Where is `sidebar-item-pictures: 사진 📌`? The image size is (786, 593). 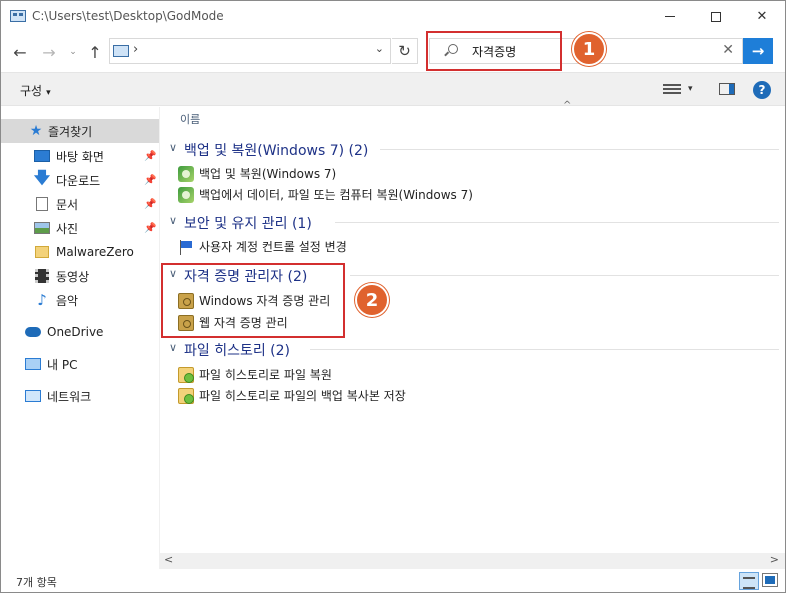 sidebar-item-pictures: 사진 📌 is located at coordinates (80, 228).